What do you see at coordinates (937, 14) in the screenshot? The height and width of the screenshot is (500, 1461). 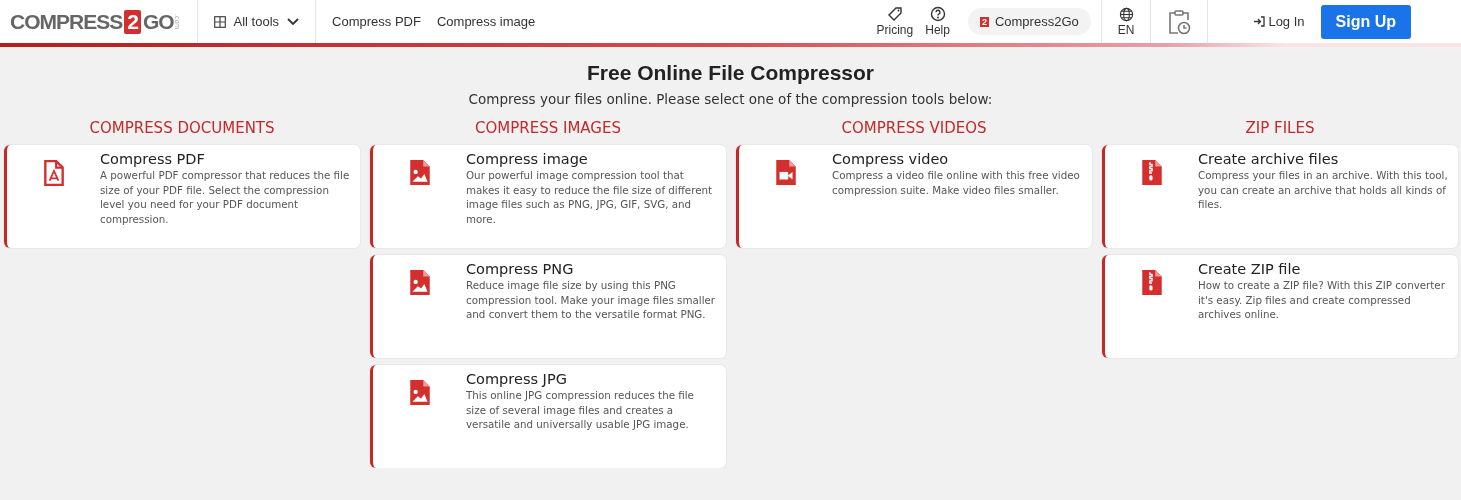 I see `help-icon` at bounding box center [937, 14].